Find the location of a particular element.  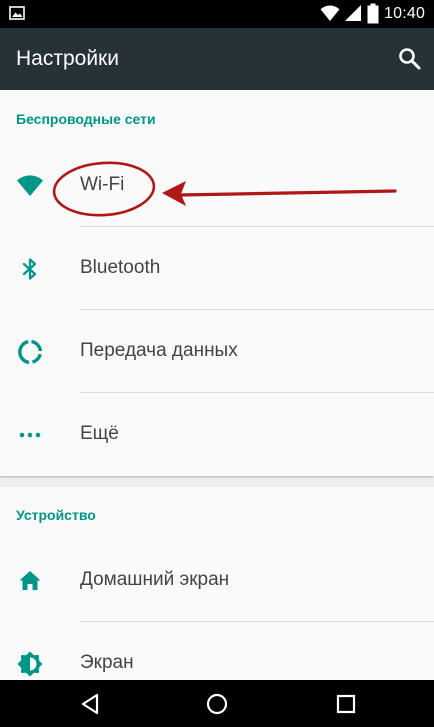

wifi-status-icon is located at coordinates (330, 13).